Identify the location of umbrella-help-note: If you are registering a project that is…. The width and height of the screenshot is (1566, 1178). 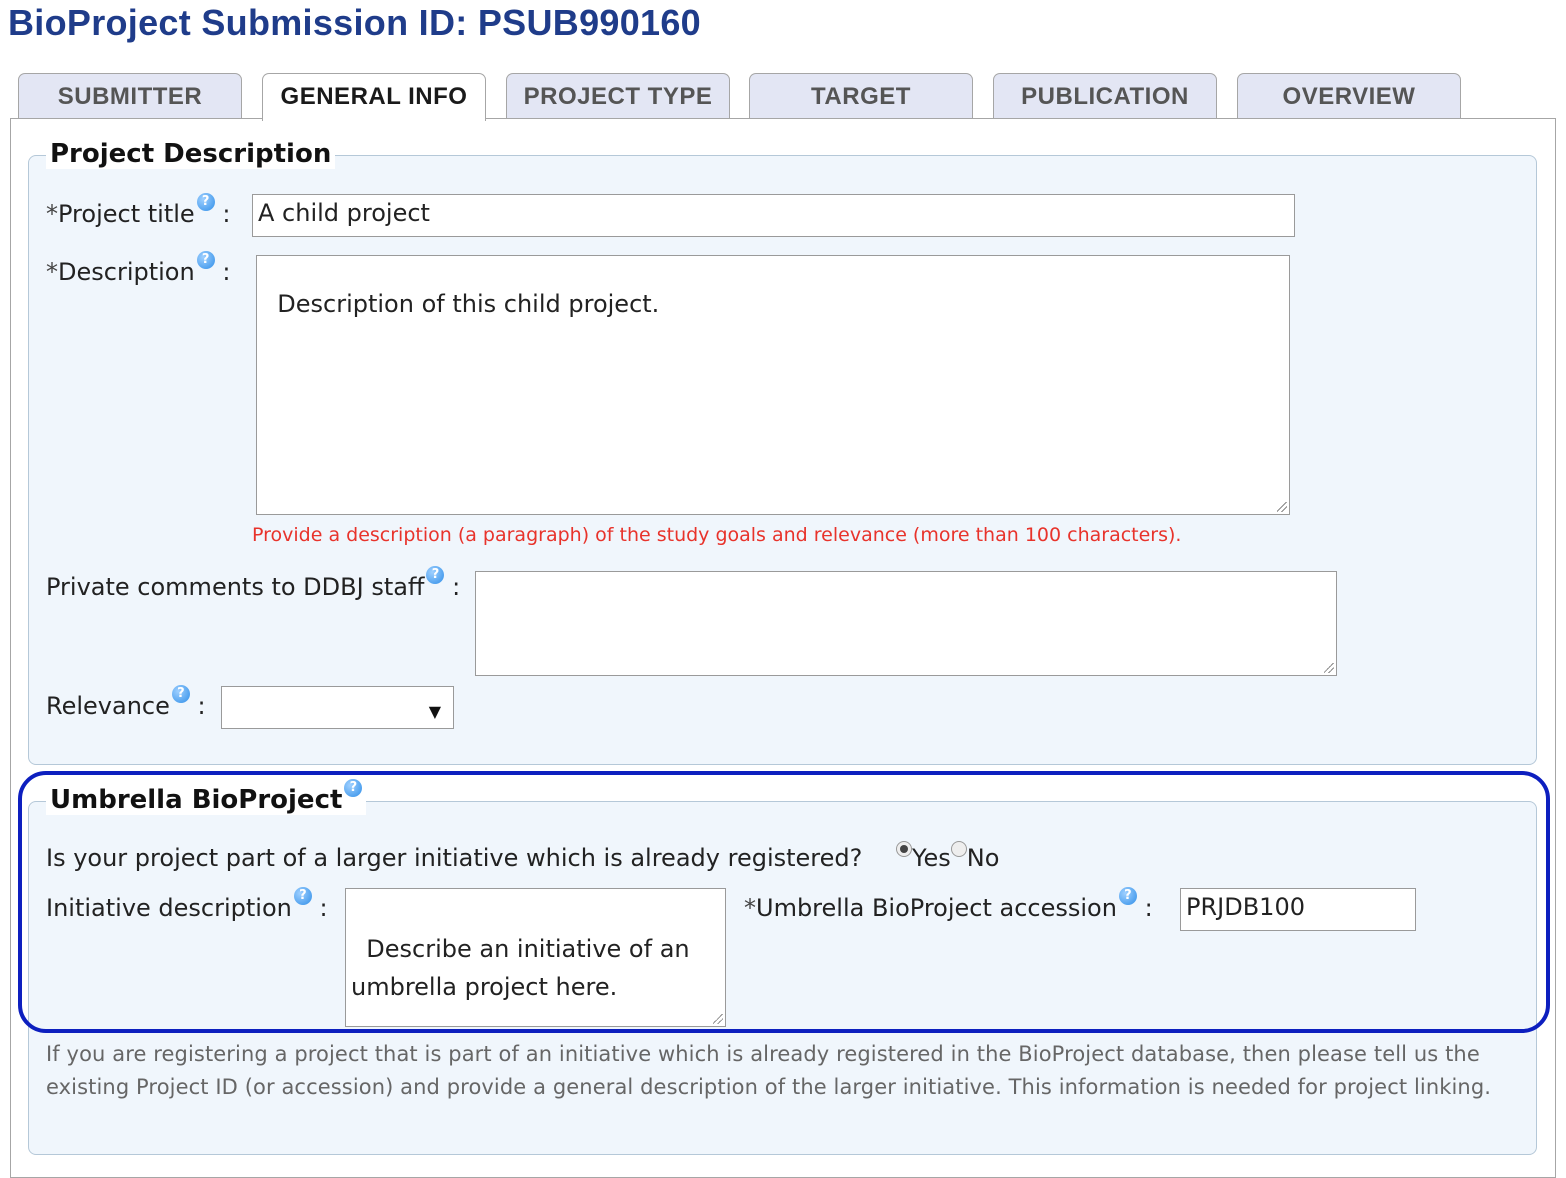
(769, 1070).